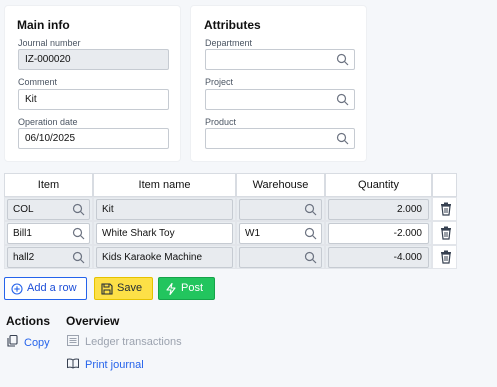 This screenshot has height=387, width=497. Describe the element at coordinates (280, 99) in the screenshot. I see `project-field` at that location.